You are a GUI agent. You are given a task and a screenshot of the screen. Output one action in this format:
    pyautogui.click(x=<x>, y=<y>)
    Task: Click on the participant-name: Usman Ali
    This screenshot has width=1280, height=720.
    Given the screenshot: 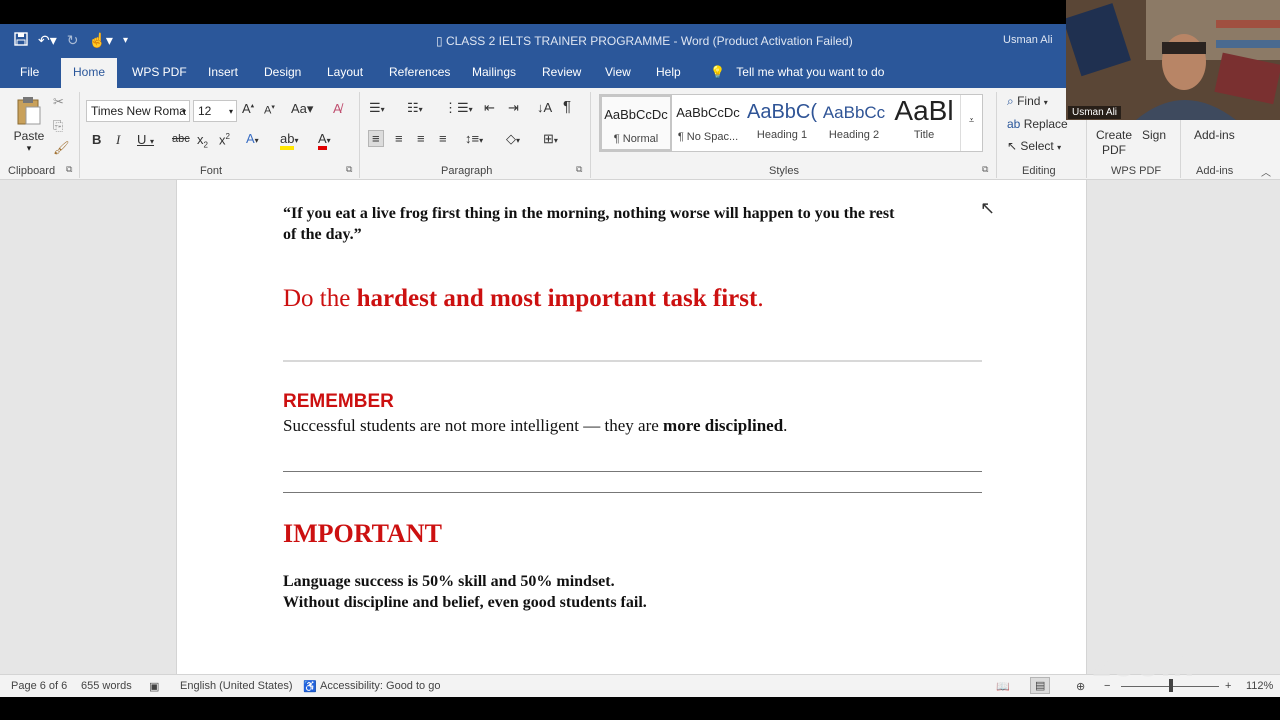 What is the action you would take?
    pyautogui.click(x=1095, y=112)
    